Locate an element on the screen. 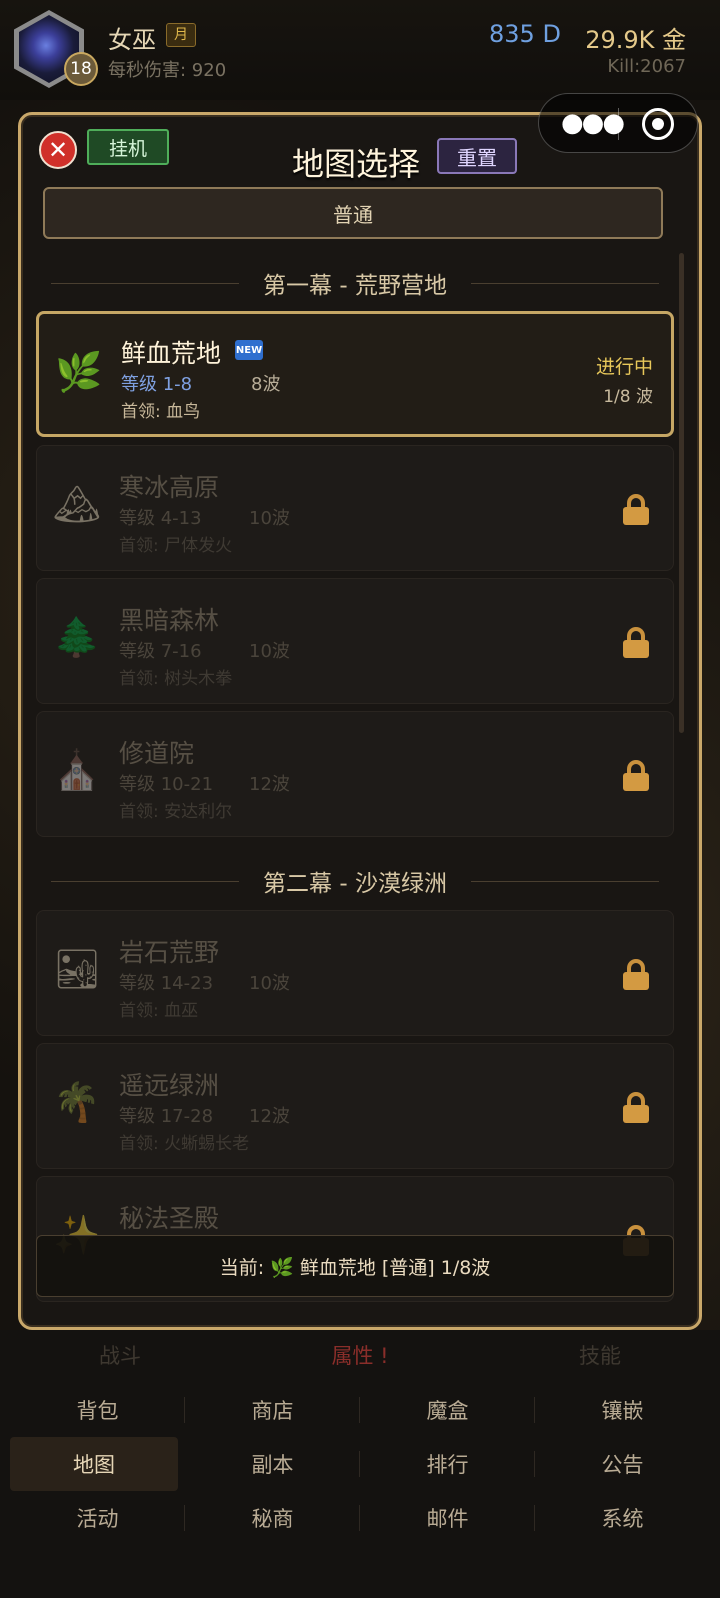 This screenshot has width=720, height=1598. miniprogram-capsule: ●●● is located at coordinates (618, 123).